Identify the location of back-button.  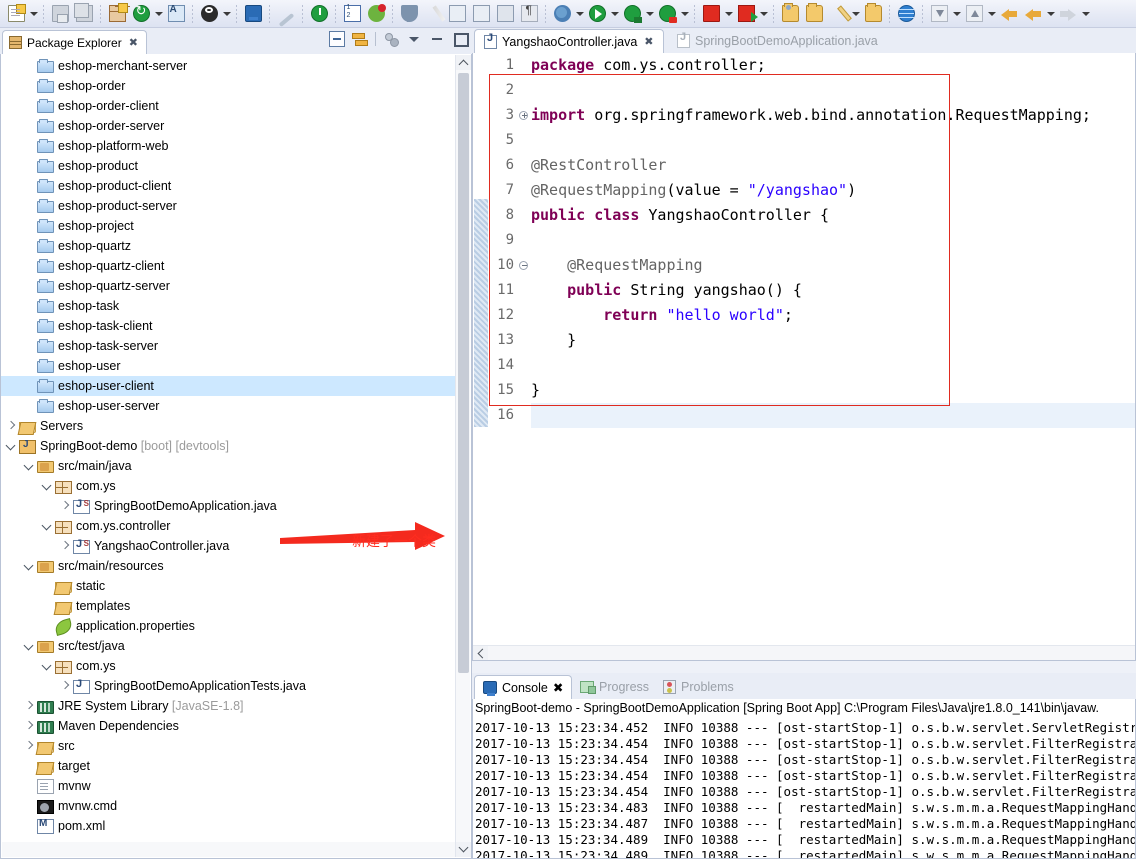
(1009, 14).